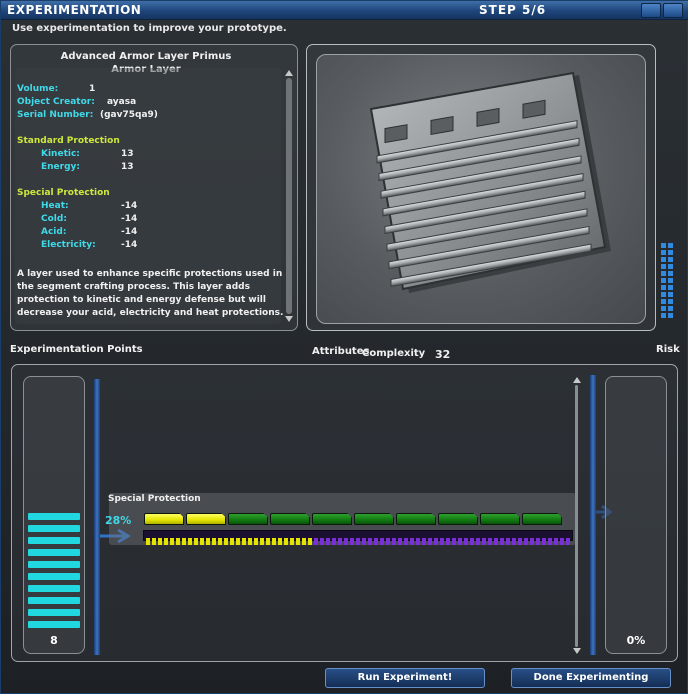 The width and height of the screenshot is (688, 694). What do you see at coordinates (289, 196) in the screenshot?
I see `info-scrollbar` at bounding box center [289, 196].